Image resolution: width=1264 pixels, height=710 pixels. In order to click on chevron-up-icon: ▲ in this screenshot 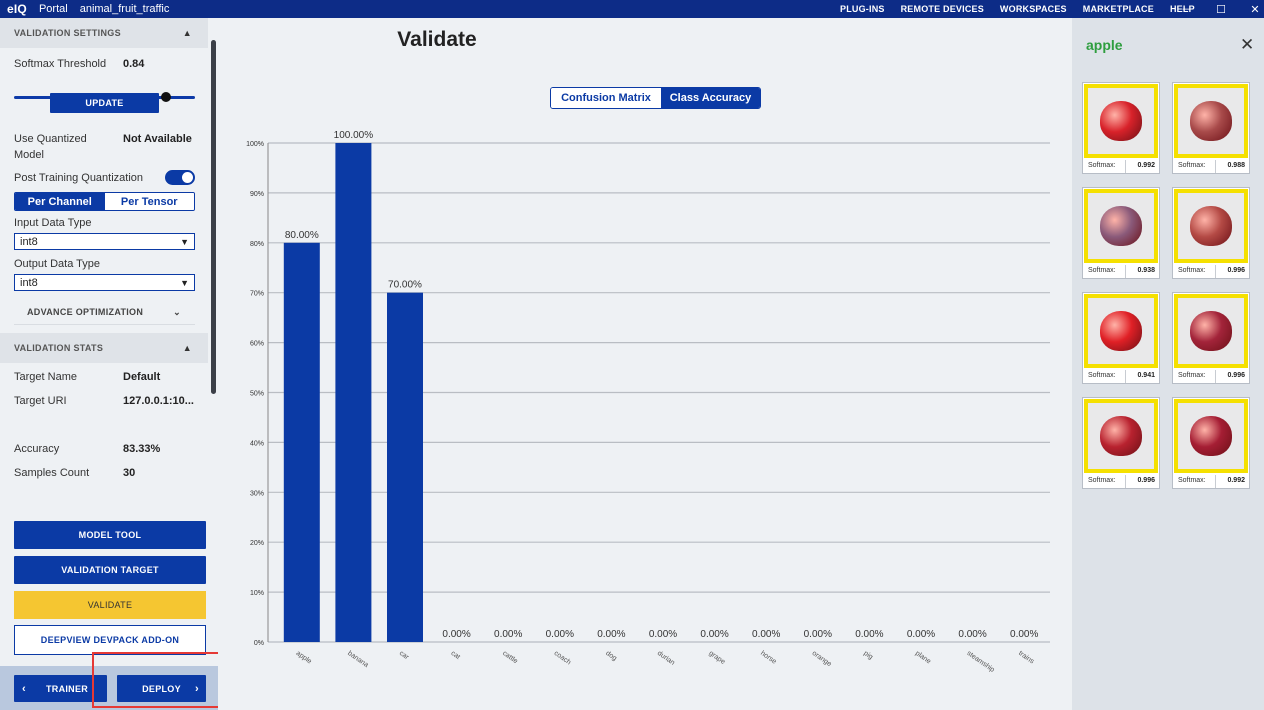, I will do `click(187, 348)`.